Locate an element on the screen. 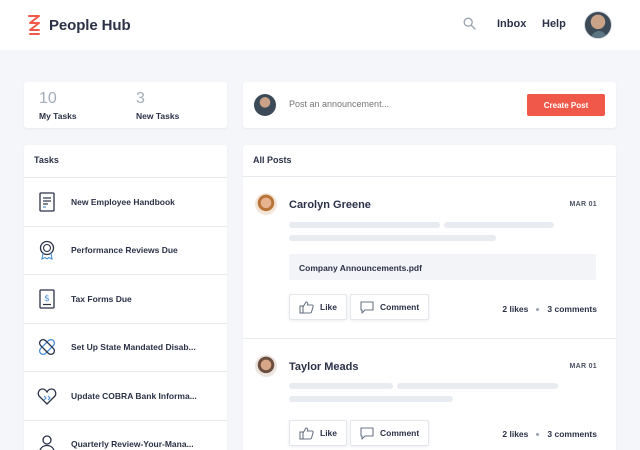 The height and width of the screenshot is (450, 640). task-stats-card: 10 My Tasks 3 New Tasks is located at coordinates (125, 105).